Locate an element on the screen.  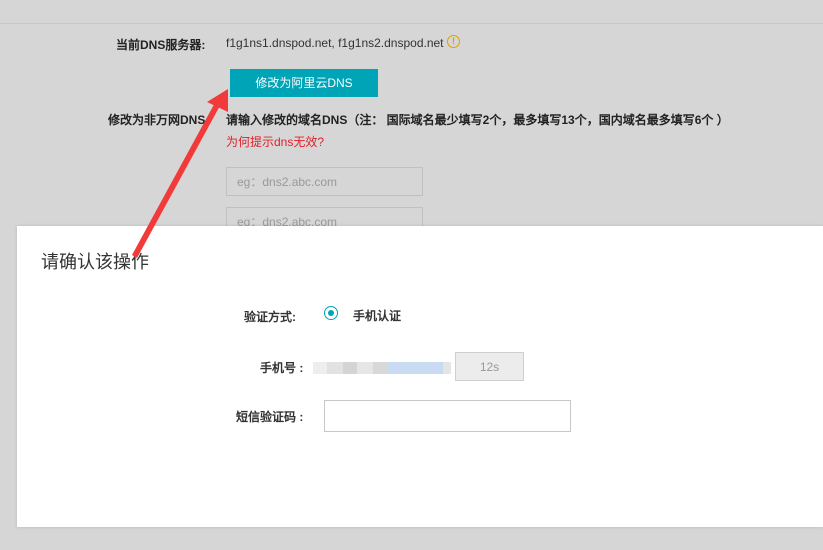
annotation-arrow-shaft is located at coordinates (177, 178).